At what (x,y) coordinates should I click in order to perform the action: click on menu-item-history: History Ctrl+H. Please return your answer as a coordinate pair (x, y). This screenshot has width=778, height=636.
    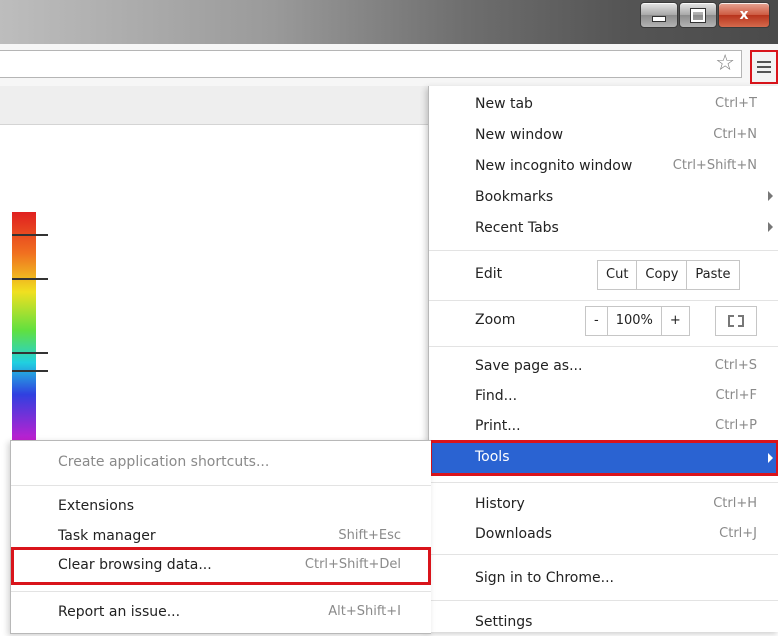
    Looking at the image, I should click on (603, 505).